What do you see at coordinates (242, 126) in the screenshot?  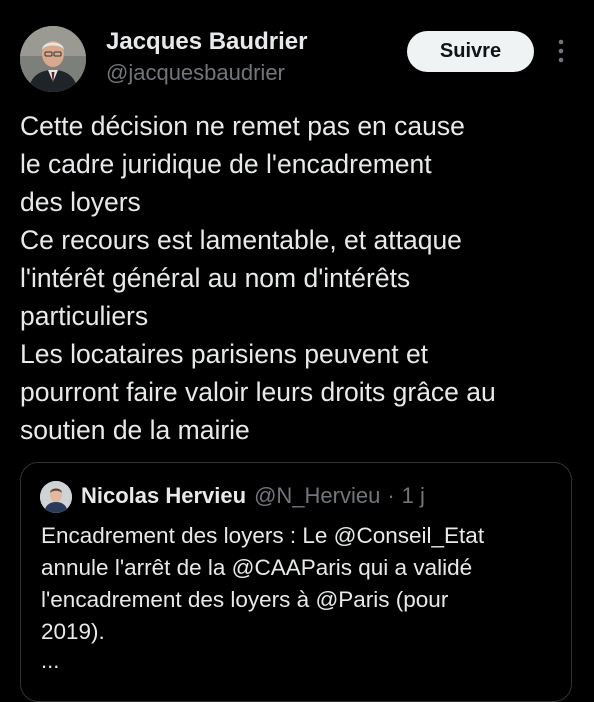 I see `tweet-line: Cette décision ne remet pas en cause` at bounding box center [242, 126].